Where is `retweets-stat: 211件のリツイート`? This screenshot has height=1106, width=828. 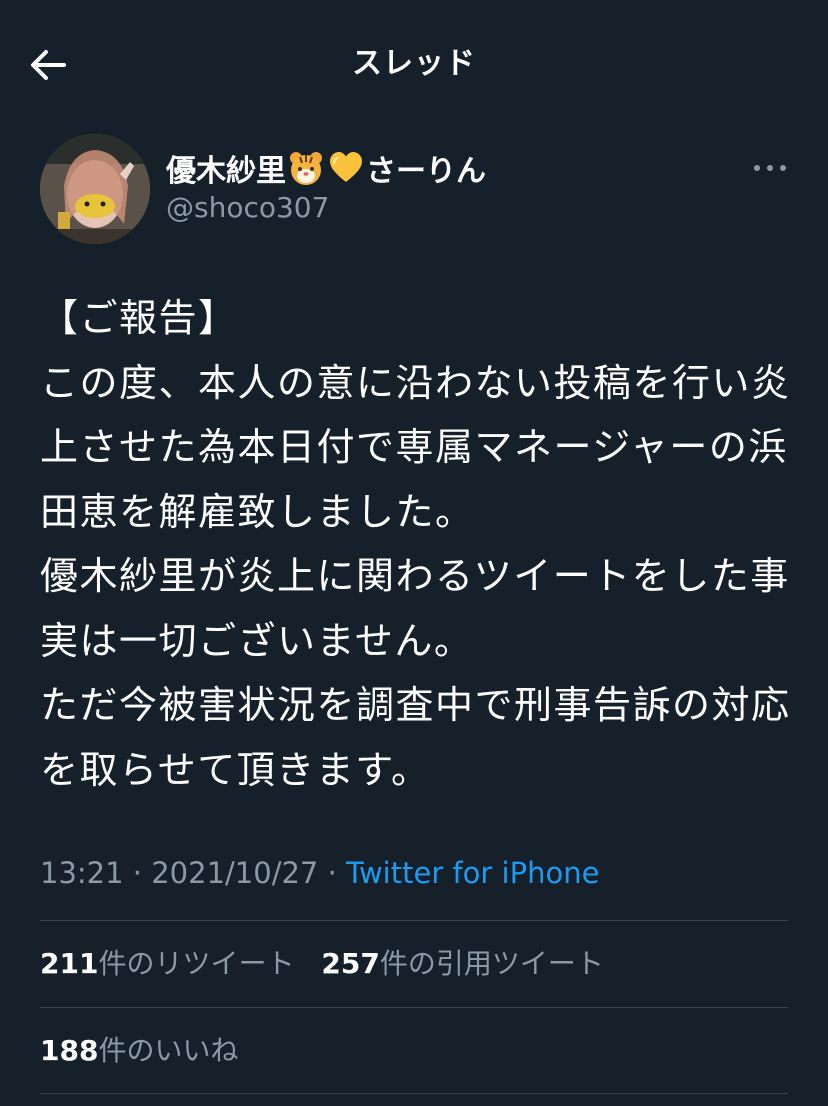 retweets-stat: 211件のリツイート is located at coordinates (167, 964).